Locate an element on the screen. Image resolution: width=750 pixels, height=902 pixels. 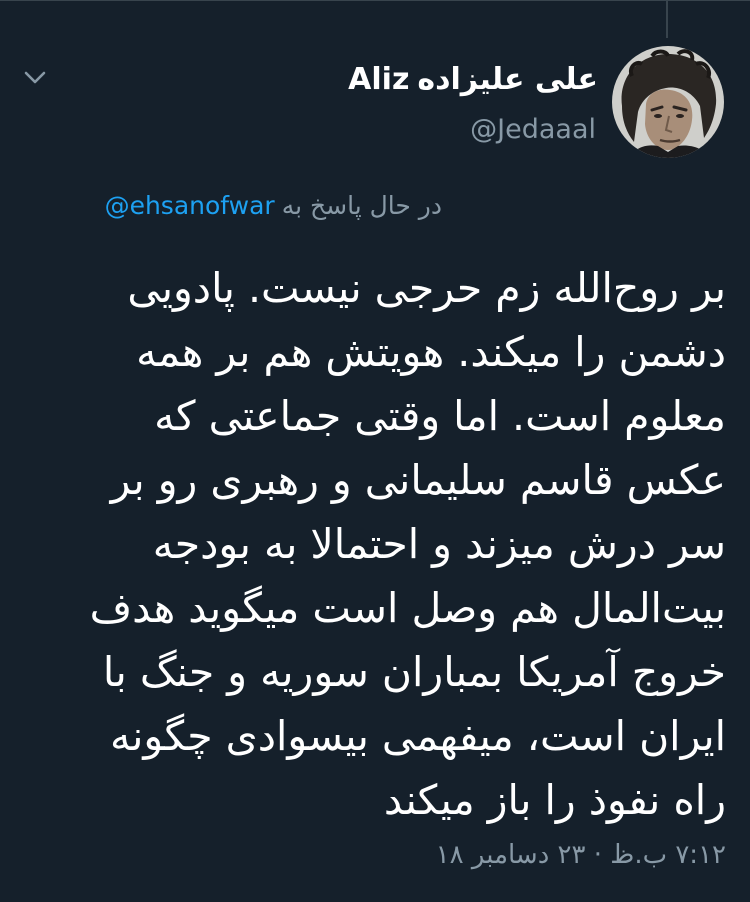
reply-mention-link: @ehsanofwar is located at coordinates (190, 205).